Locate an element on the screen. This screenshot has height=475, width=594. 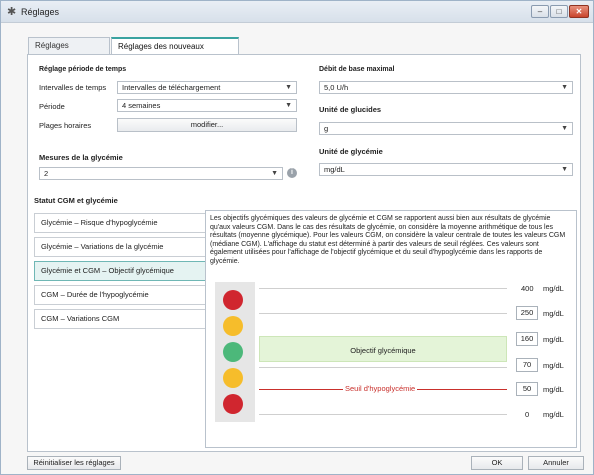
traffic-light is located at coordinates (235, 352).